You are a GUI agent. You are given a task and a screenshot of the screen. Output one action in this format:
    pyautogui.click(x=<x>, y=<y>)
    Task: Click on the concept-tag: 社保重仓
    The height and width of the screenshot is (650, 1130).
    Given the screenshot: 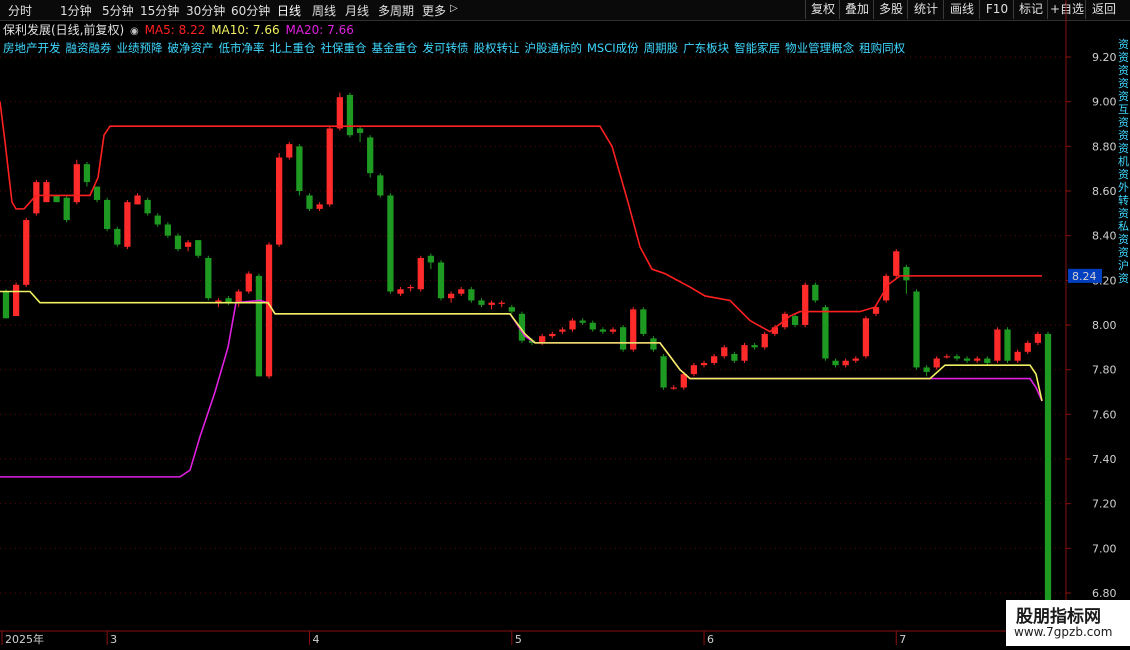 What is the action you would take?
    pyautogui.click(x=344, y=48)
    